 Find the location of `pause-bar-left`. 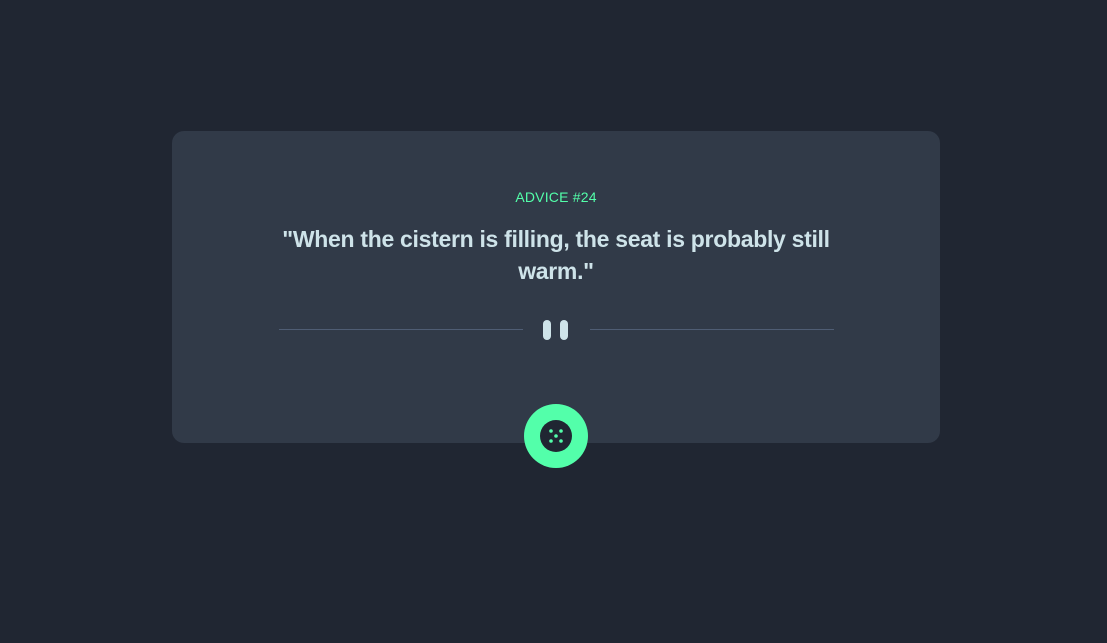

pause-bar-left is located at coordinates (547, 330).